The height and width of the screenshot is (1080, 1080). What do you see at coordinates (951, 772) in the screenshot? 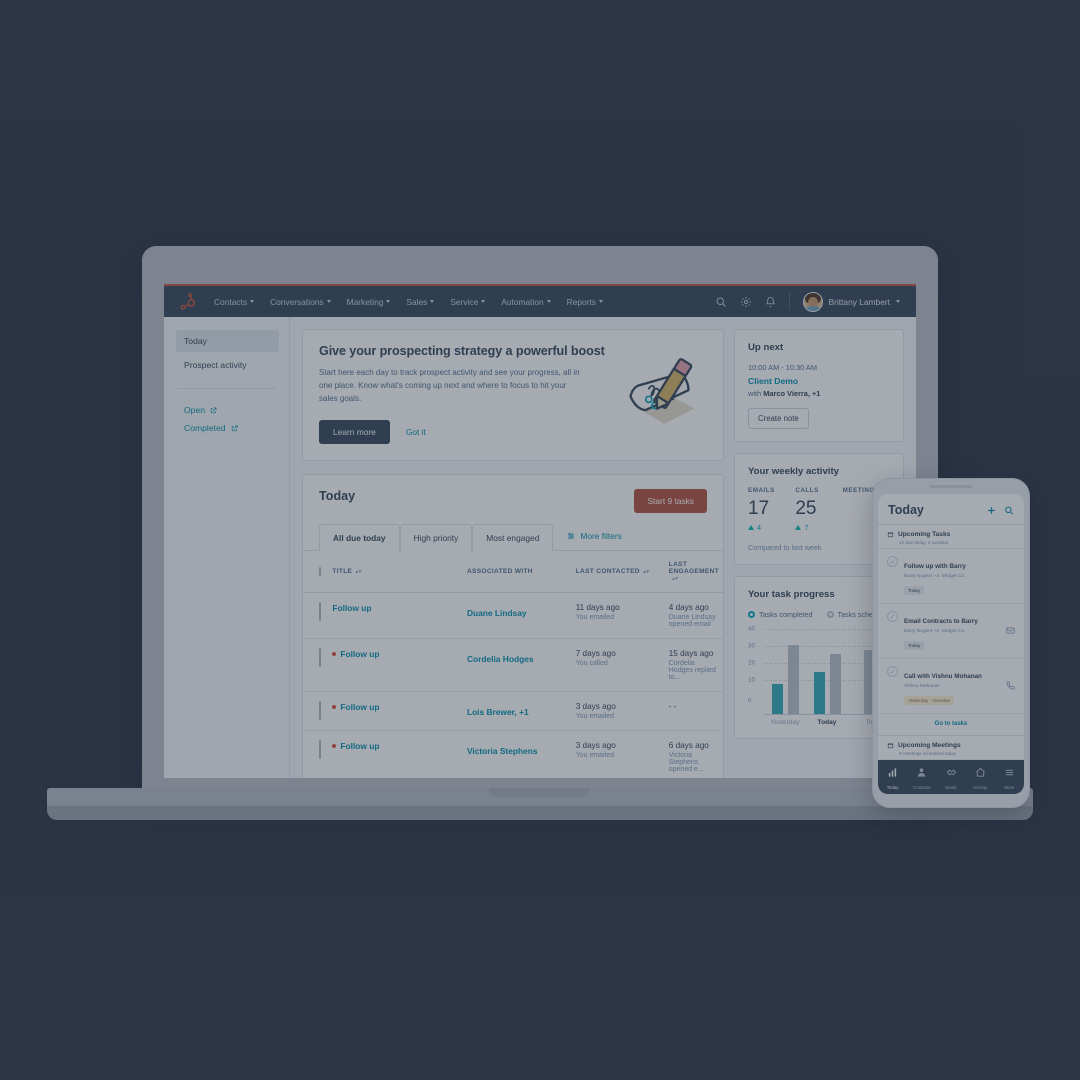
I see `handshake-icon` at bounding box center [951, 772].